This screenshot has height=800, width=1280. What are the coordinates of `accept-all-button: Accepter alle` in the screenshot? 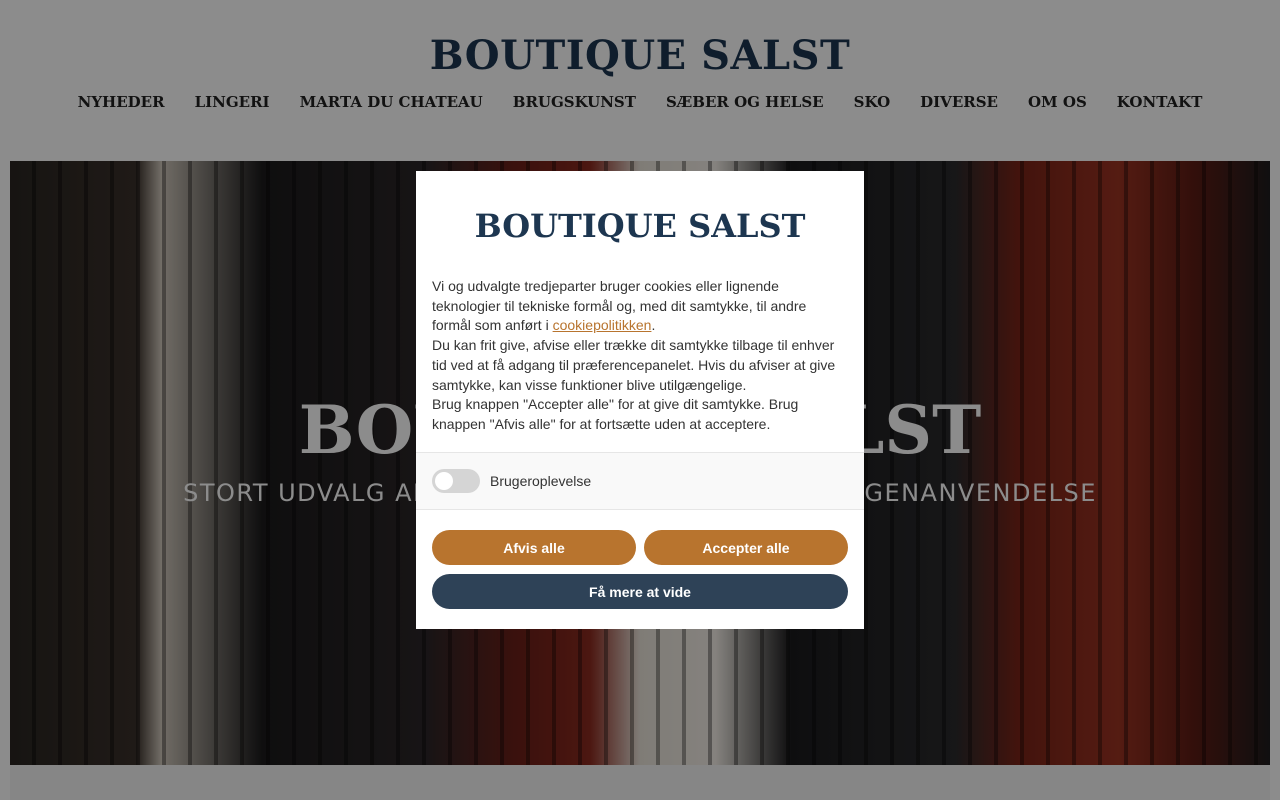 It's located at (746, 547).